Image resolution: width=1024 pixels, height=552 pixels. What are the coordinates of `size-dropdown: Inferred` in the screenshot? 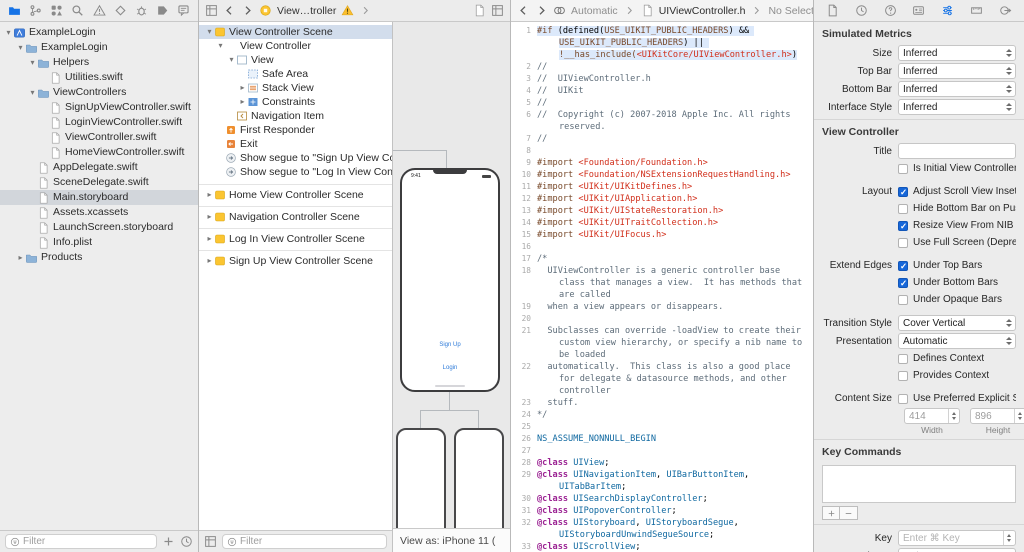 It's located at (957, 53).